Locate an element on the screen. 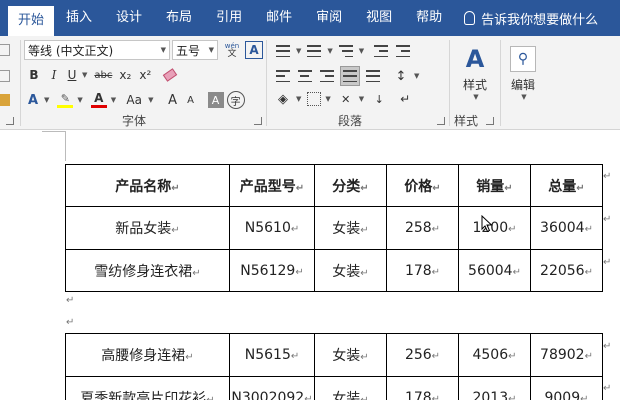 This screenshot has width=620, height=400. character-border-button: A is located at coordinates (254, 50).